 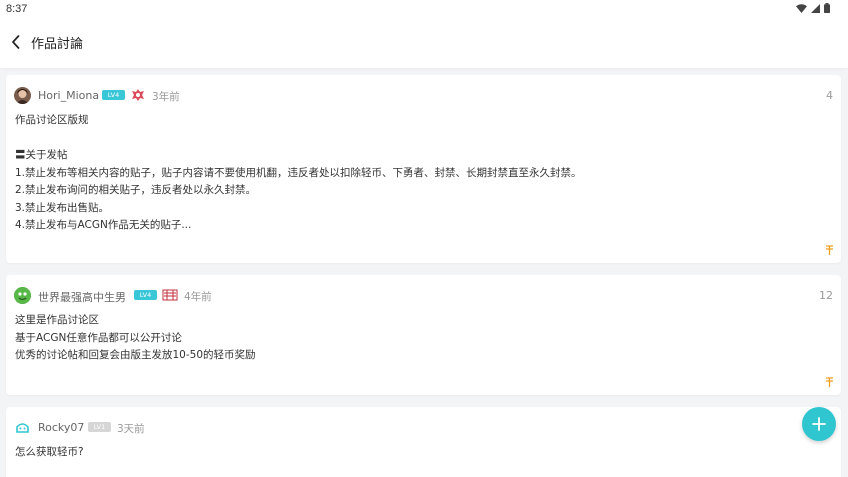 I want to click on post-content: 怎么获取轻币?, so click(x=49, y=452).